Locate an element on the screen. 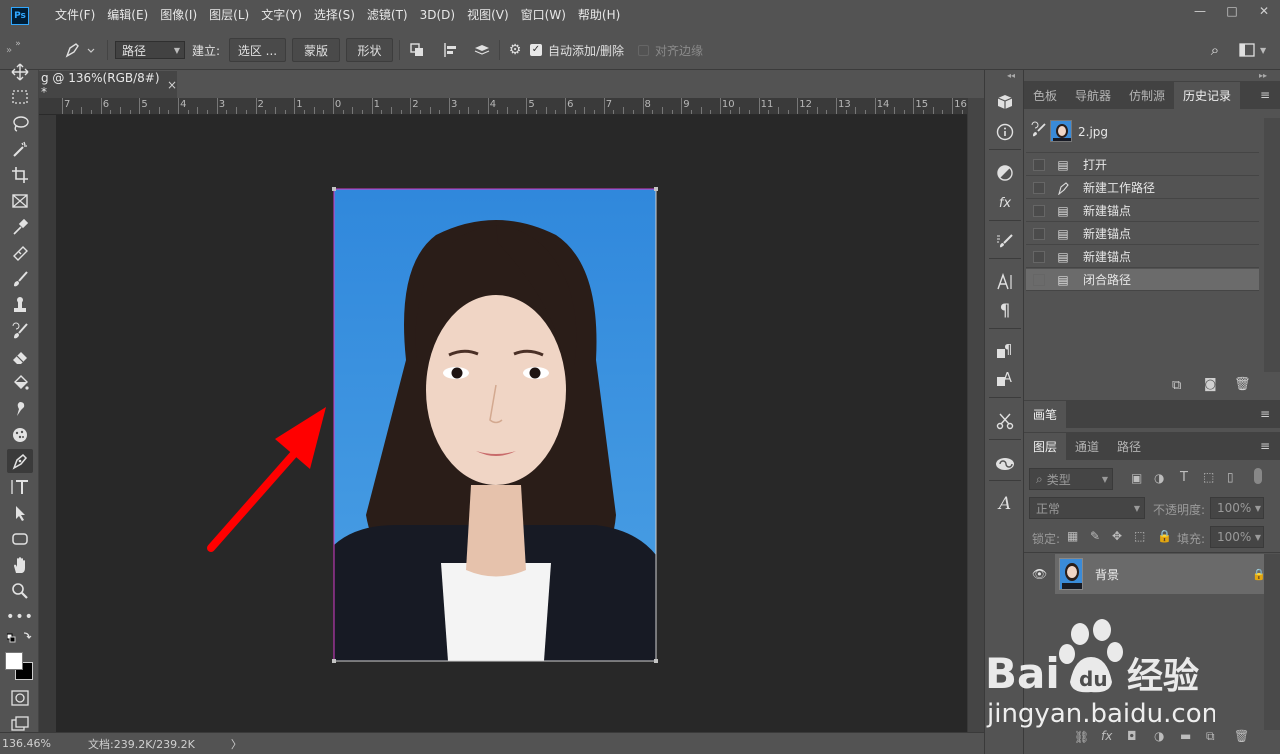 Image resolution: width=1280 pixels, height=754 pixels. filter-pixel-icon: ▣ is located at coordinates (1136, 478).